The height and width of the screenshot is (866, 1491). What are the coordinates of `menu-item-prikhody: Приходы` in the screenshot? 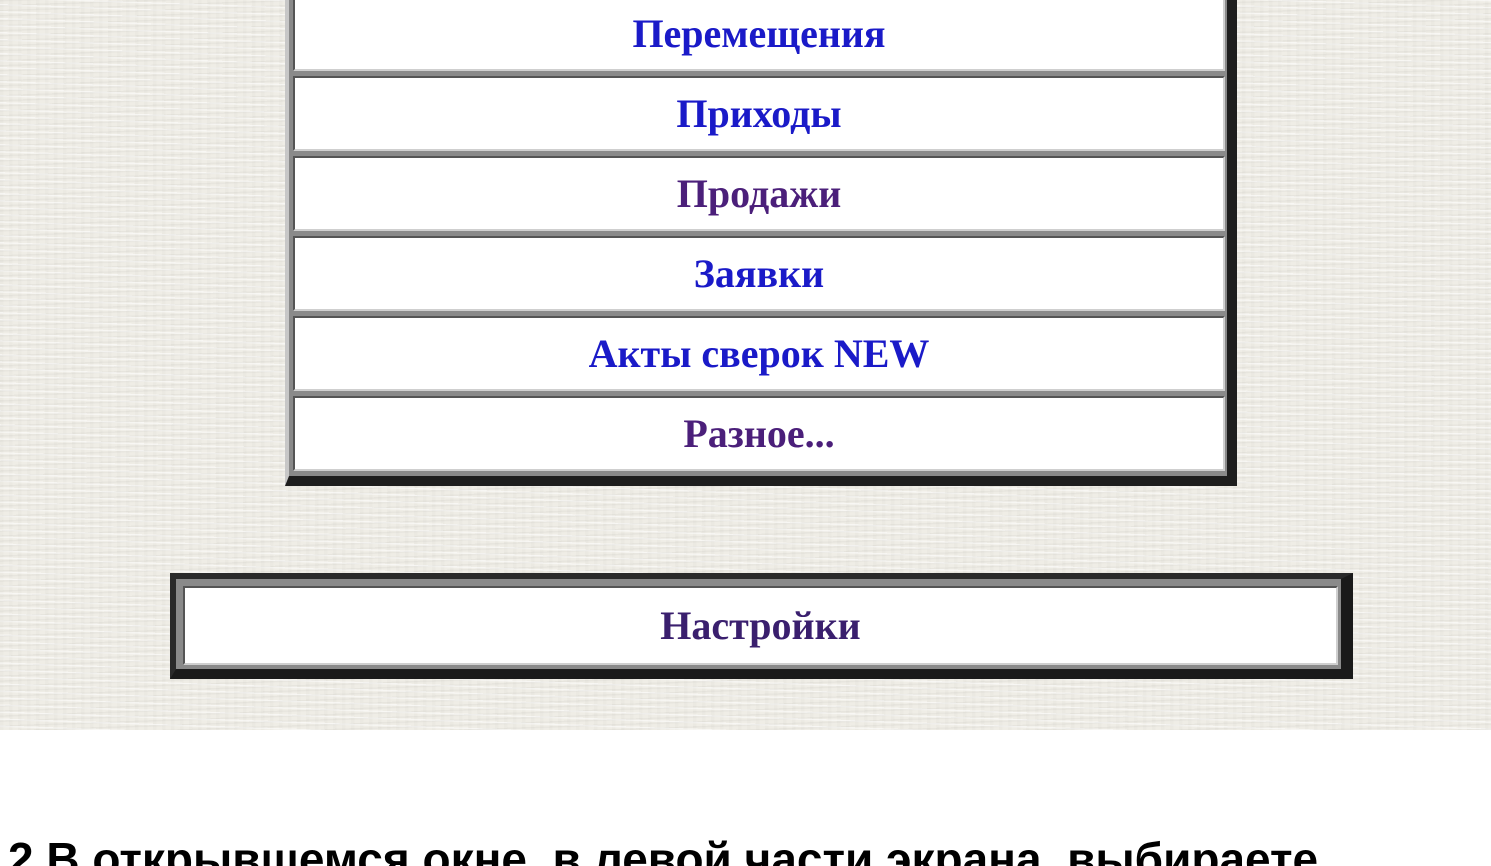 It's located at (759, 113).